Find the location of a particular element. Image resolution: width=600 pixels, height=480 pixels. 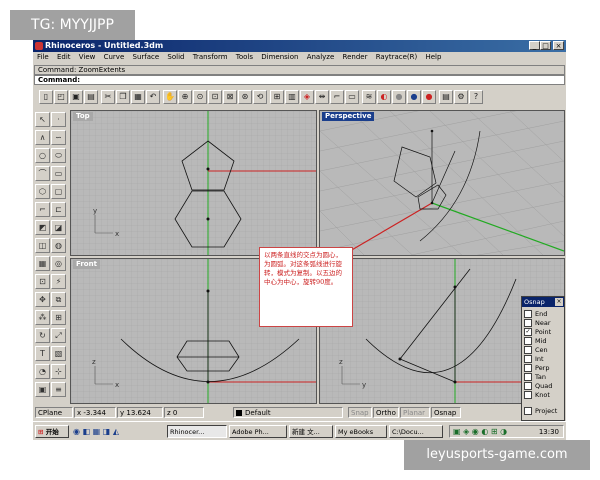

osnap-end: End is located at coordinates (535, 314).